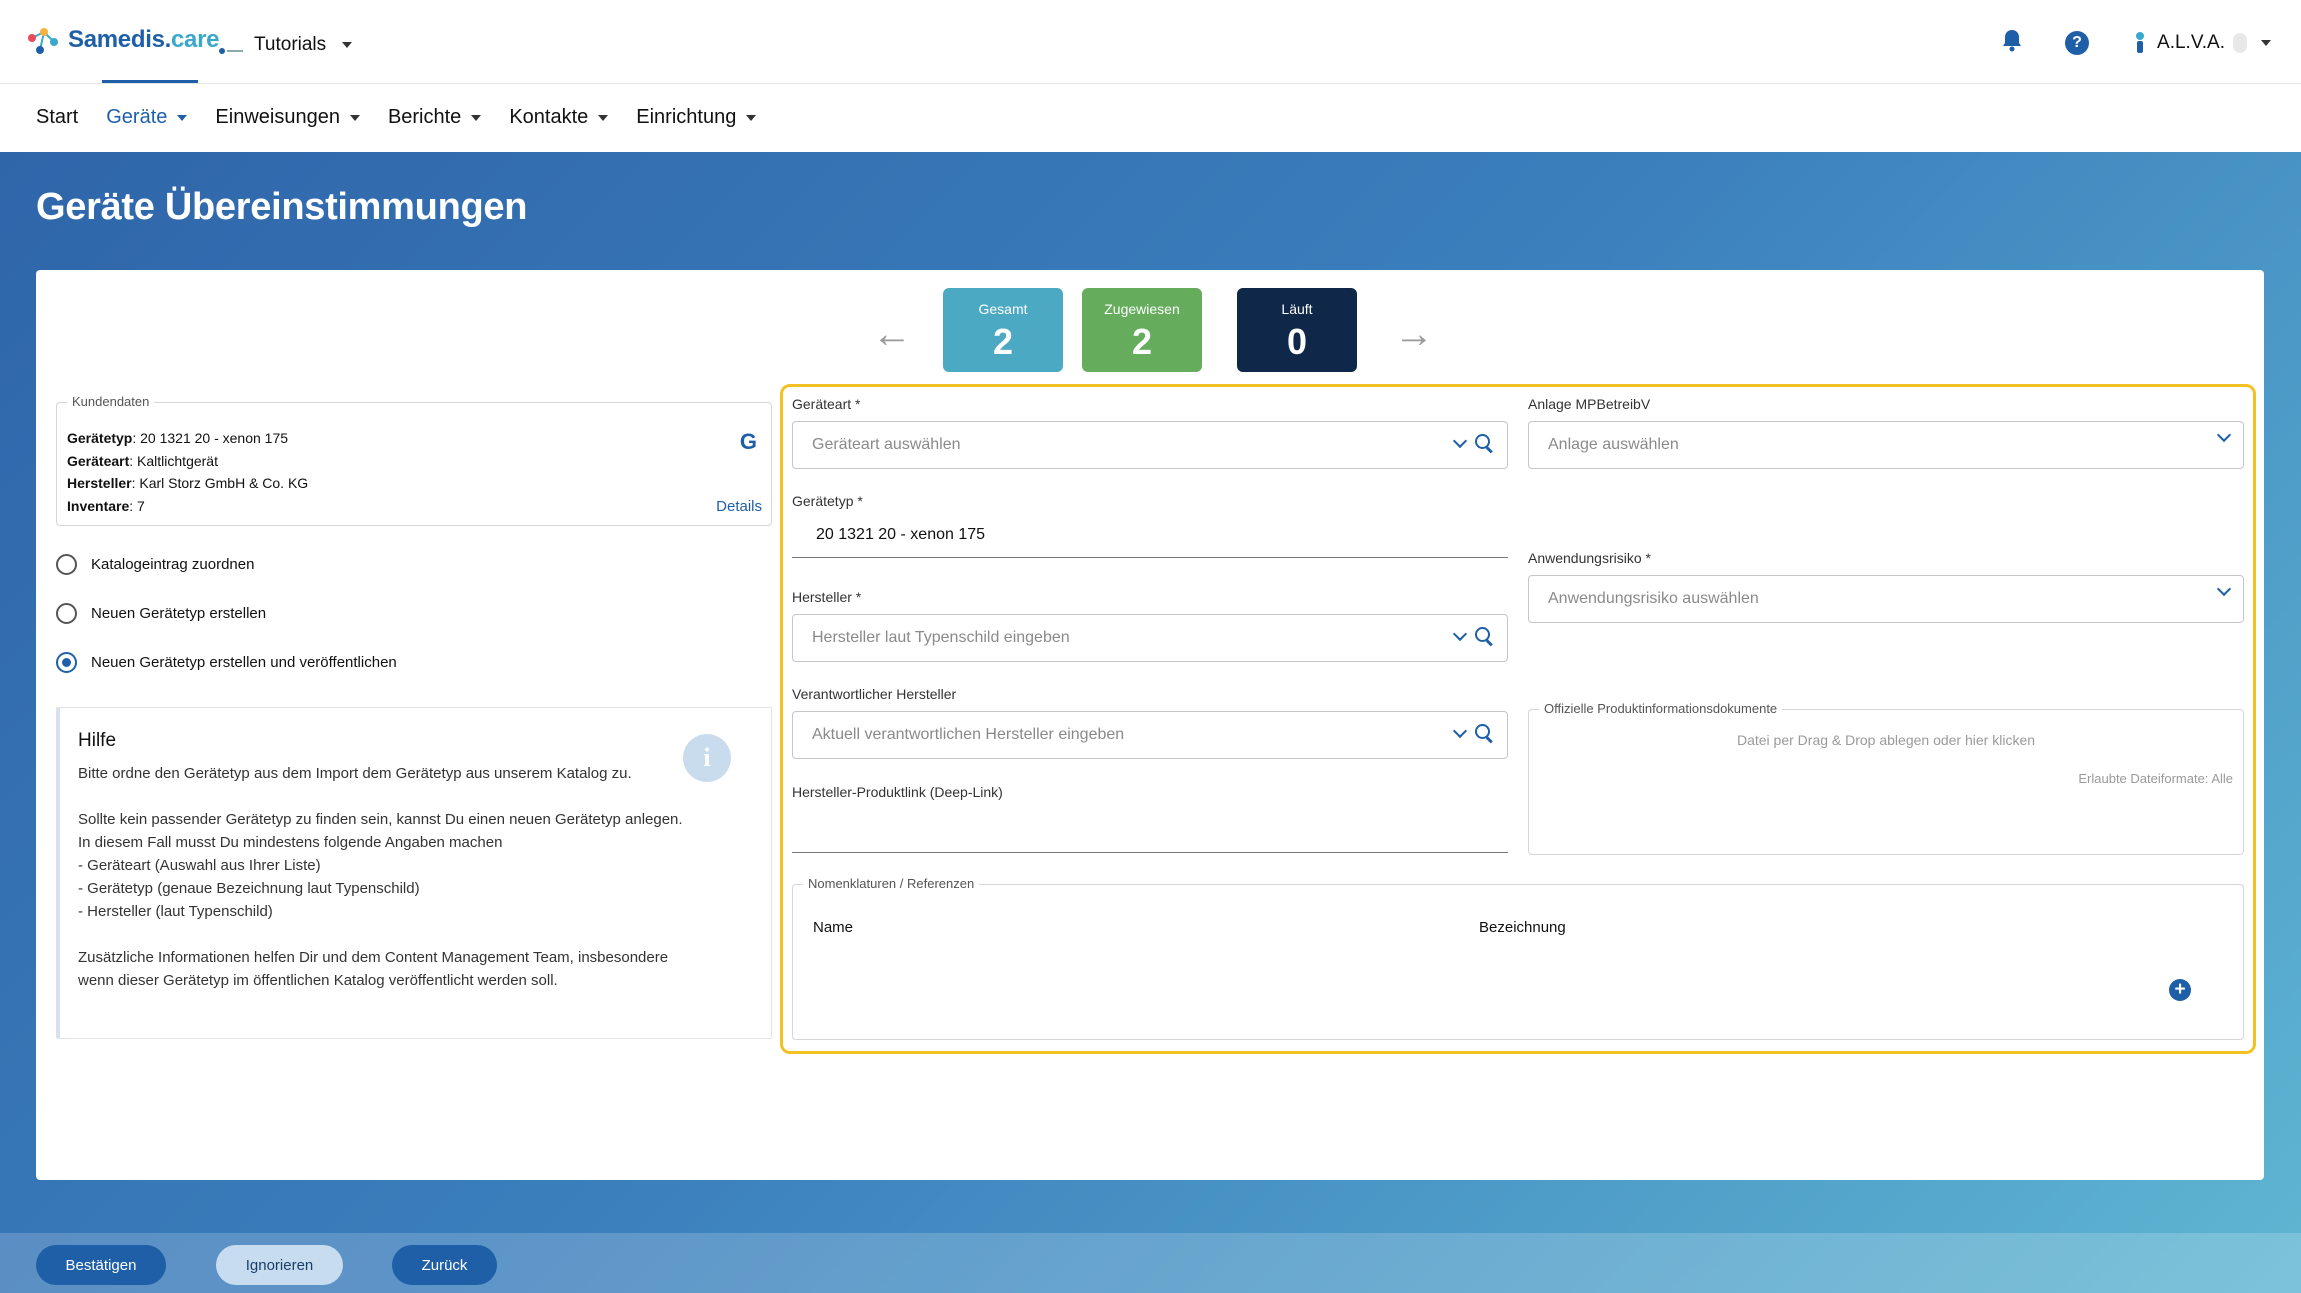 The image size is (2301, 1293). I want to click on option-assign-catalog: Katalogeintrag zuordnen, so click(155, 564).